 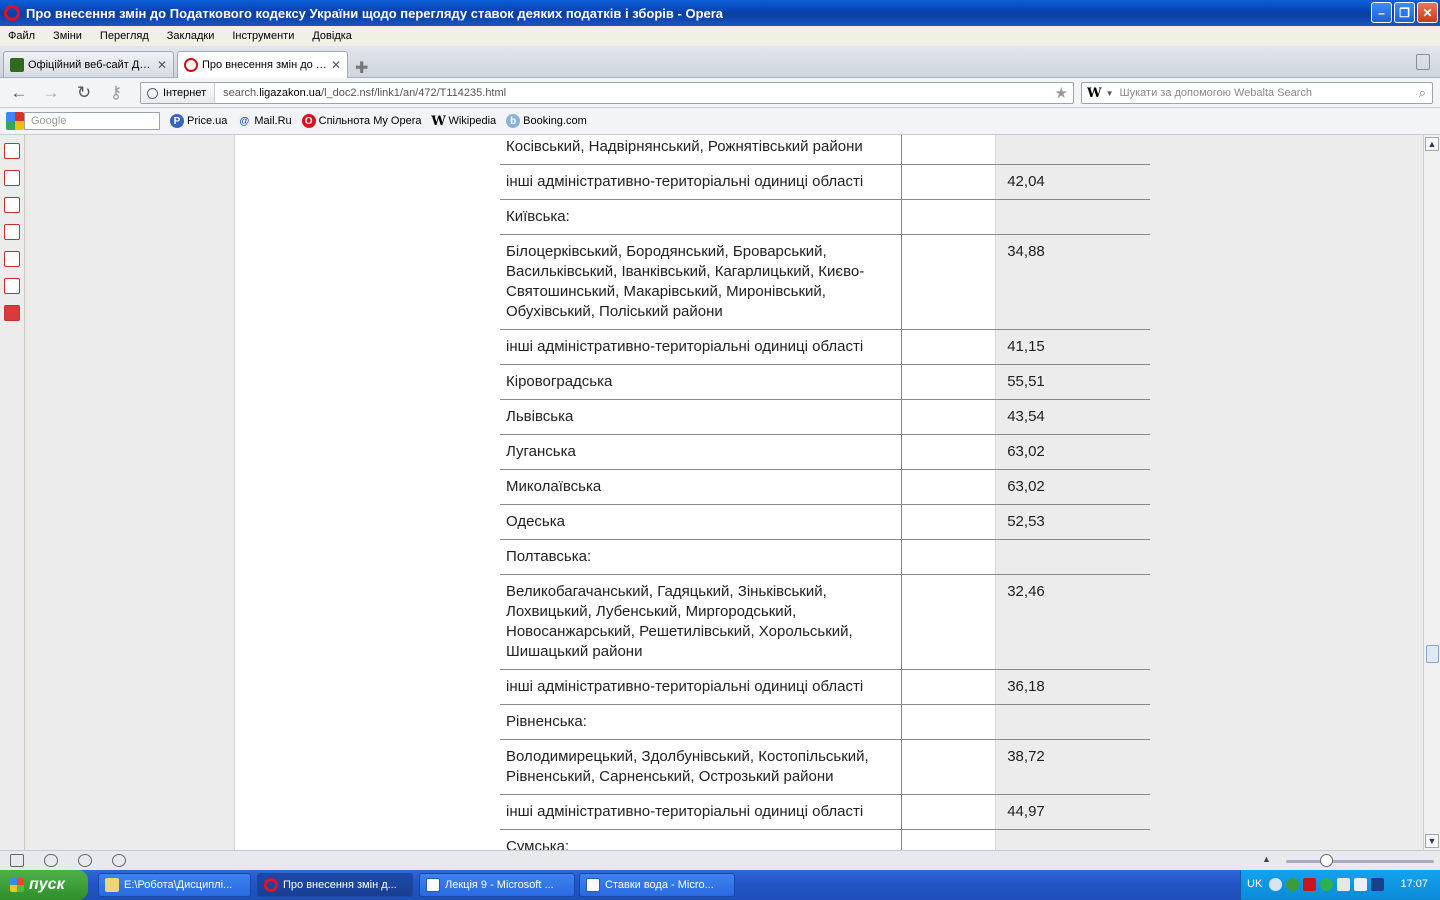 What do you see at coordinates (1254, 884) in the screenshot?
I see `language-indicator: UK` at bounding box center [1254, 884].